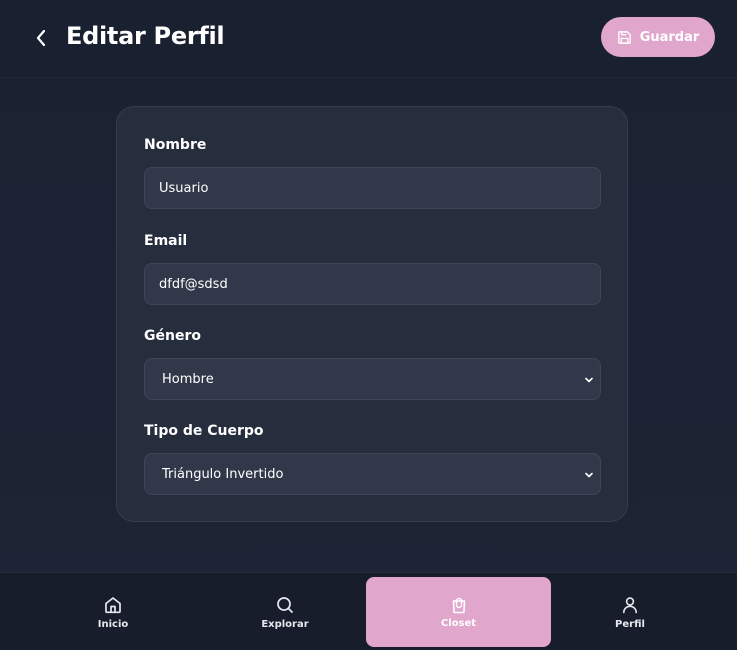  I want to click on back-button, so click(41, 38).